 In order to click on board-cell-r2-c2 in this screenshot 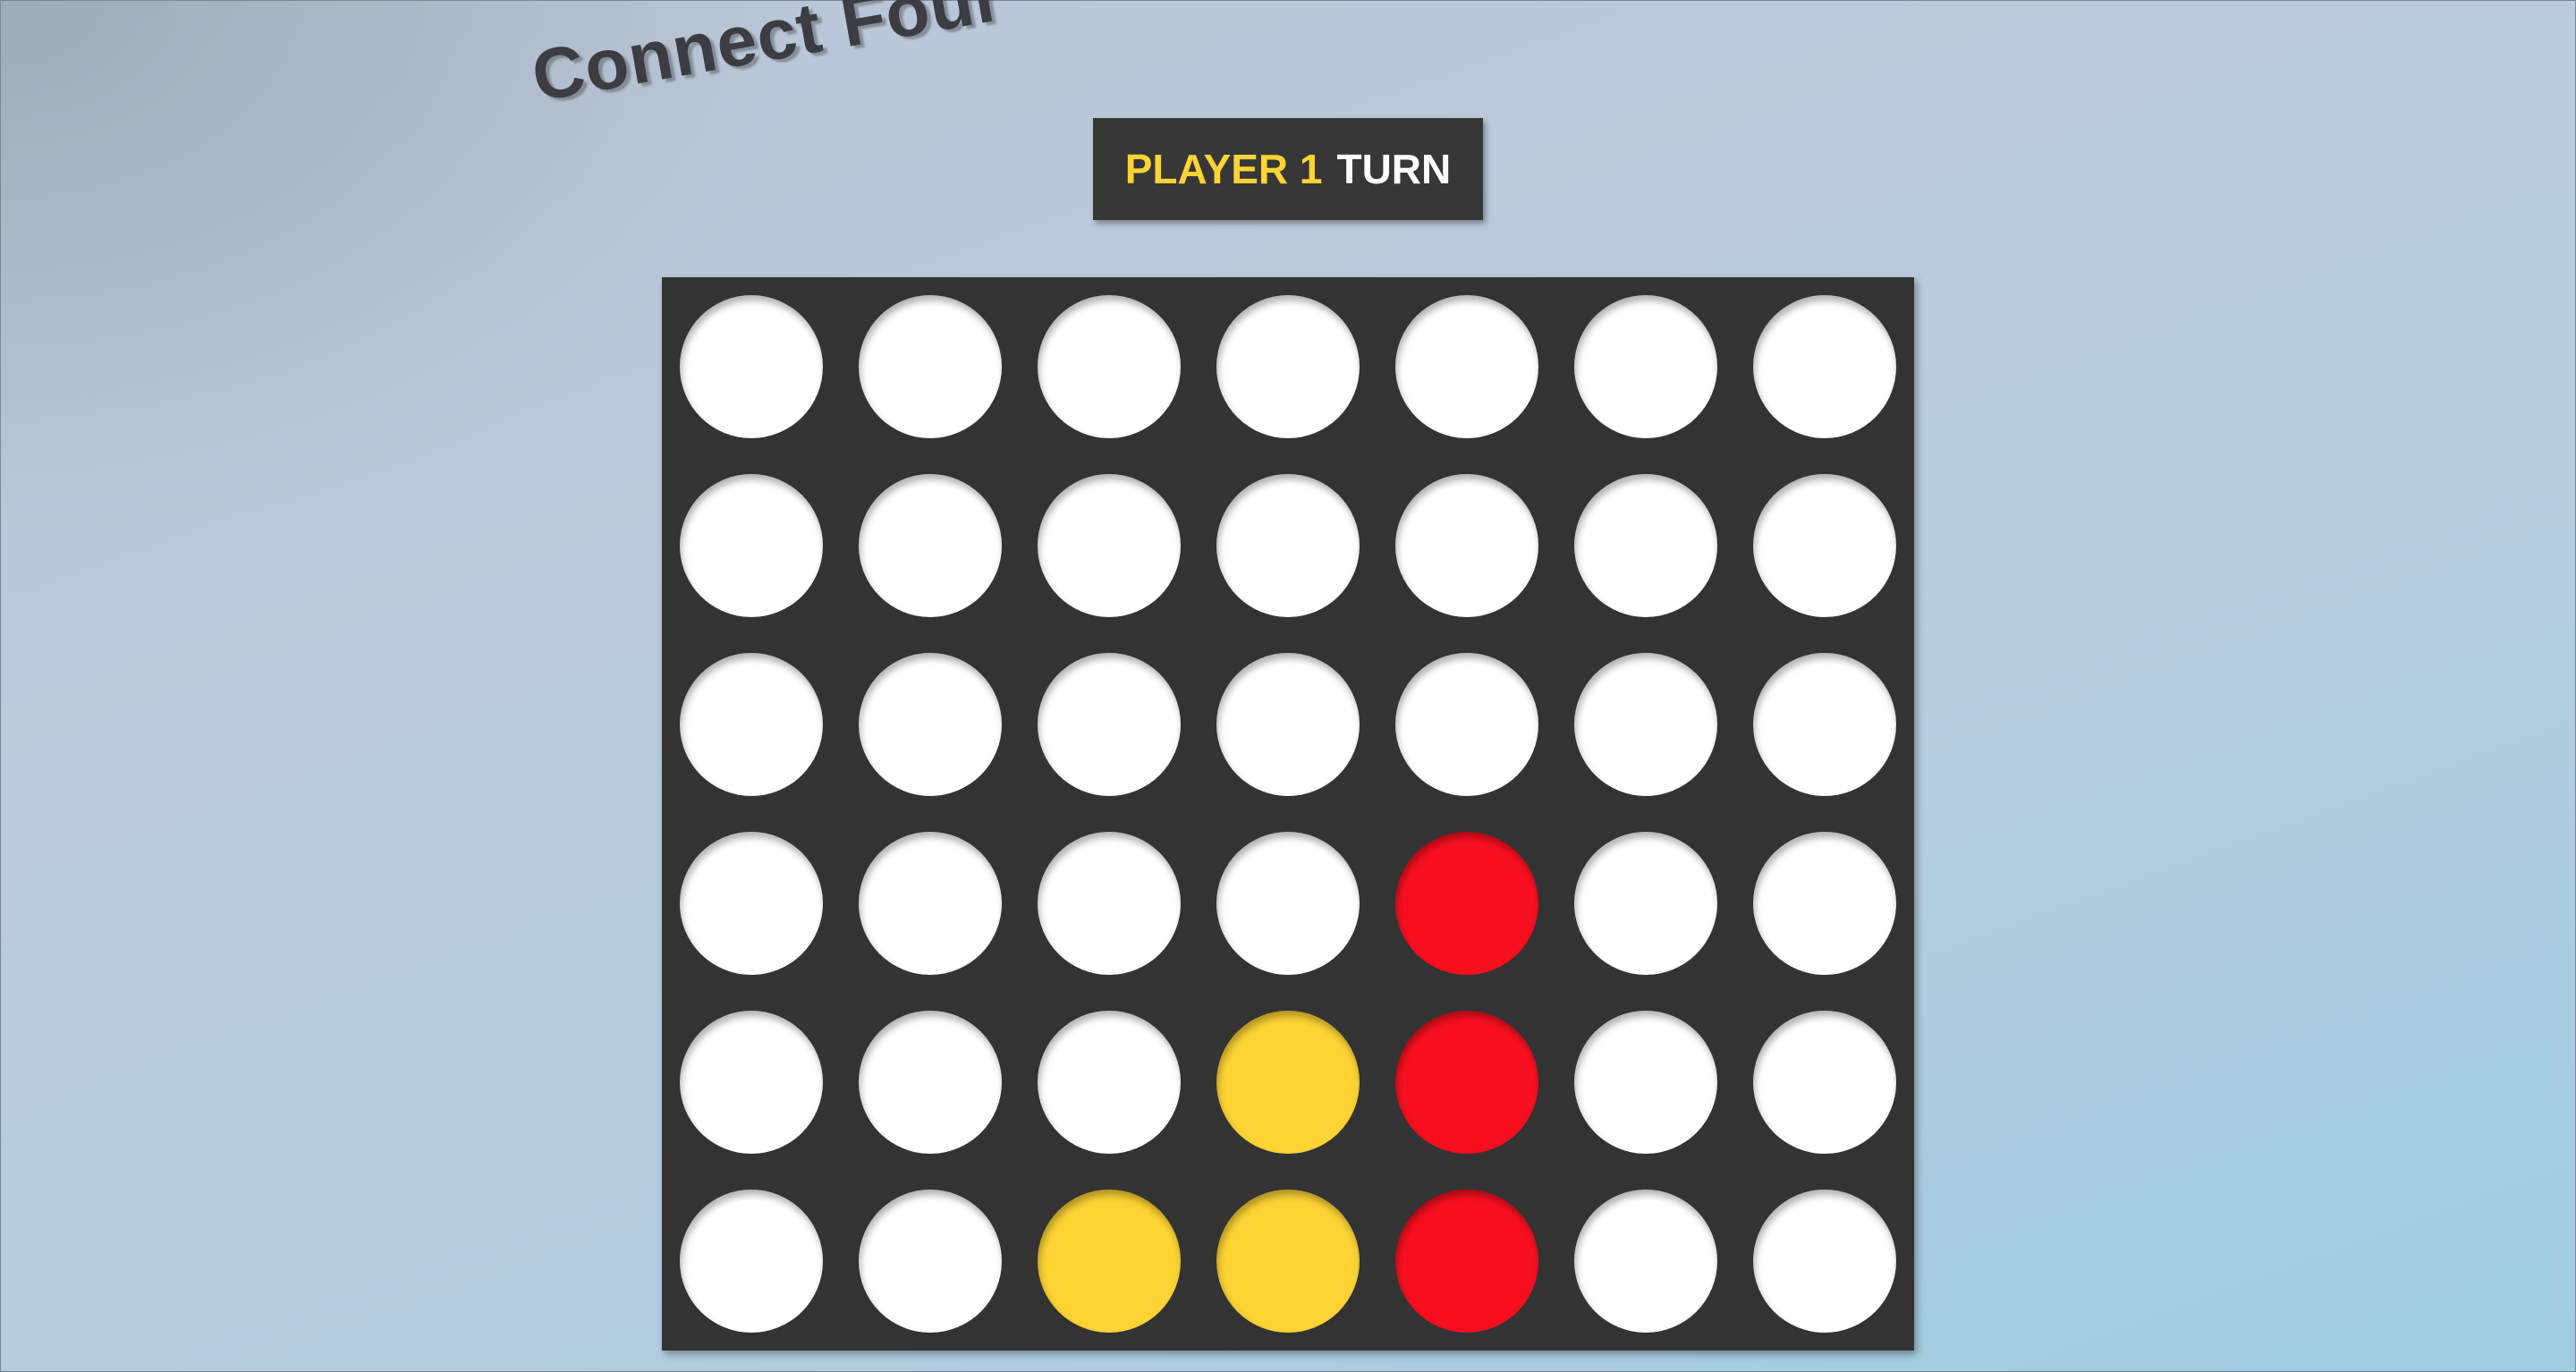, I will do `click(930, 545)`.